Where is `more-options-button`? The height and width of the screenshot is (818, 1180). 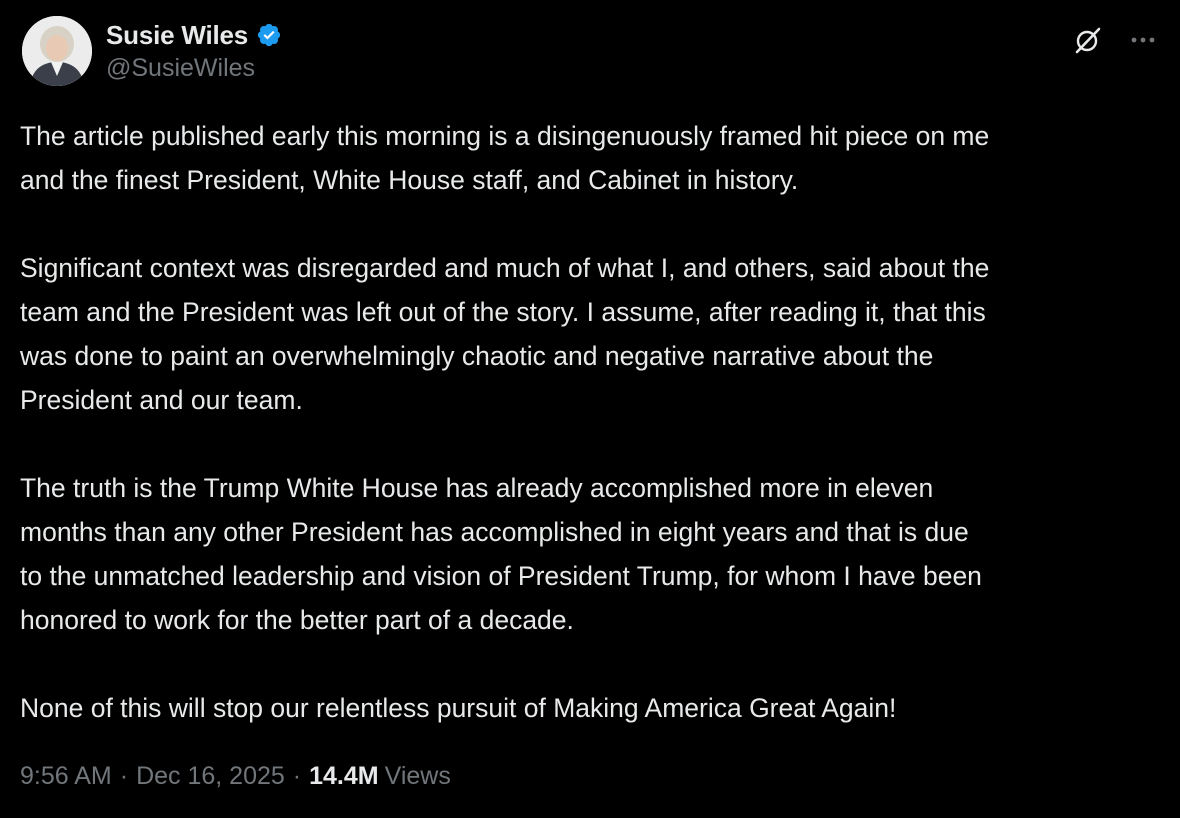 more-options-button is located at coordinates (1143, 40).